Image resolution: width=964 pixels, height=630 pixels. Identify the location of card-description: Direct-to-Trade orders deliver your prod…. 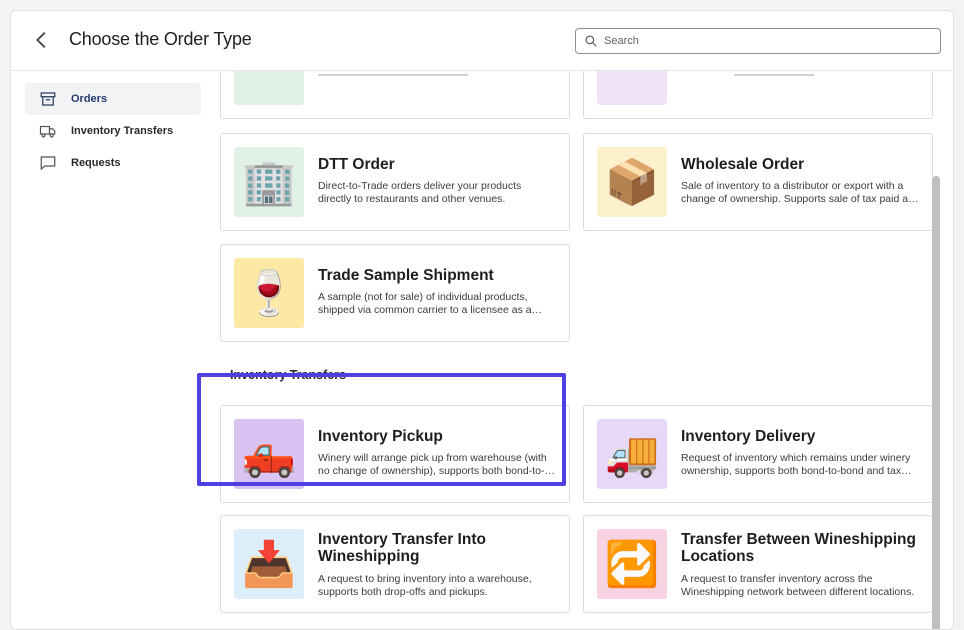
(420, 192).